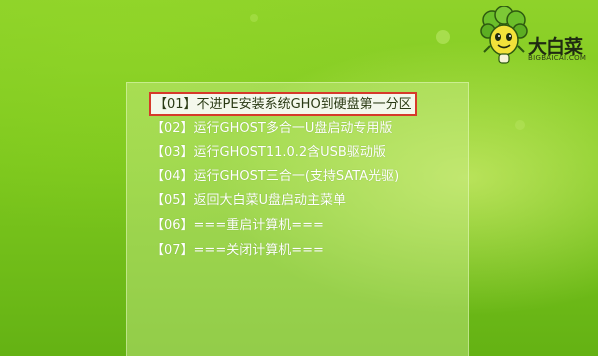 The image size is (598, 356). What do you see at coordinates (268, 153) in the screenshot?
I see `menu-item-03: 【03】运行GHOST11.0.2含USB驱动版` at bounding box center [268, 153].